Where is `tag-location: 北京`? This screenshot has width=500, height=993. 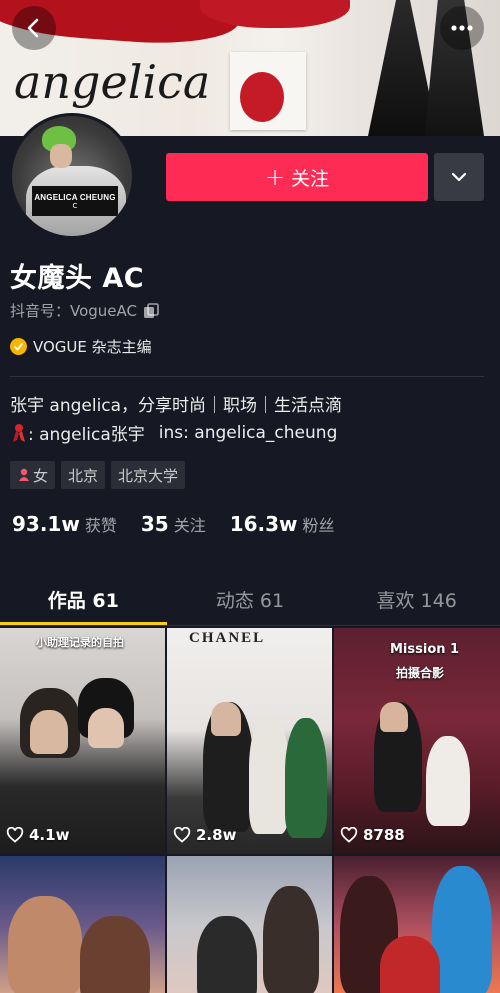 tag-location: 北京 is located at coordinates (83, 475).